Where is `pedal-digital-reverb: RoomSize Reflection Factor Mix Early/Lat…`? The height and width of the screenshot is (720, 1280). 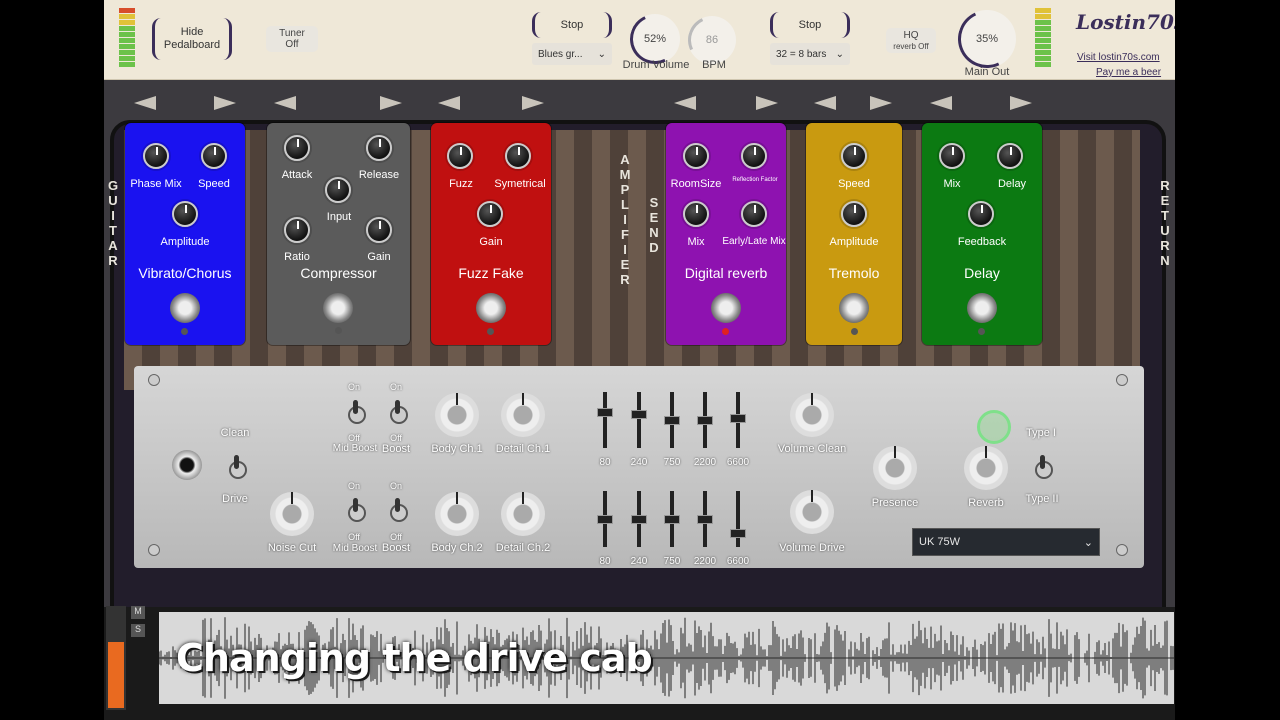
pedal-digital-reverb: RoomSize Reflection Factor Mix Early/Lat… is located at coordinates (726, 234).